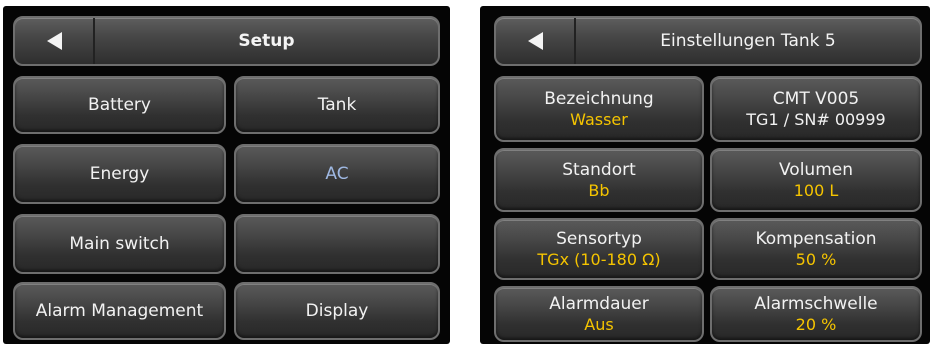 The width and height of the screenshot is (934, 348). I want to click on setup-title: Setup, so click(266, 41).